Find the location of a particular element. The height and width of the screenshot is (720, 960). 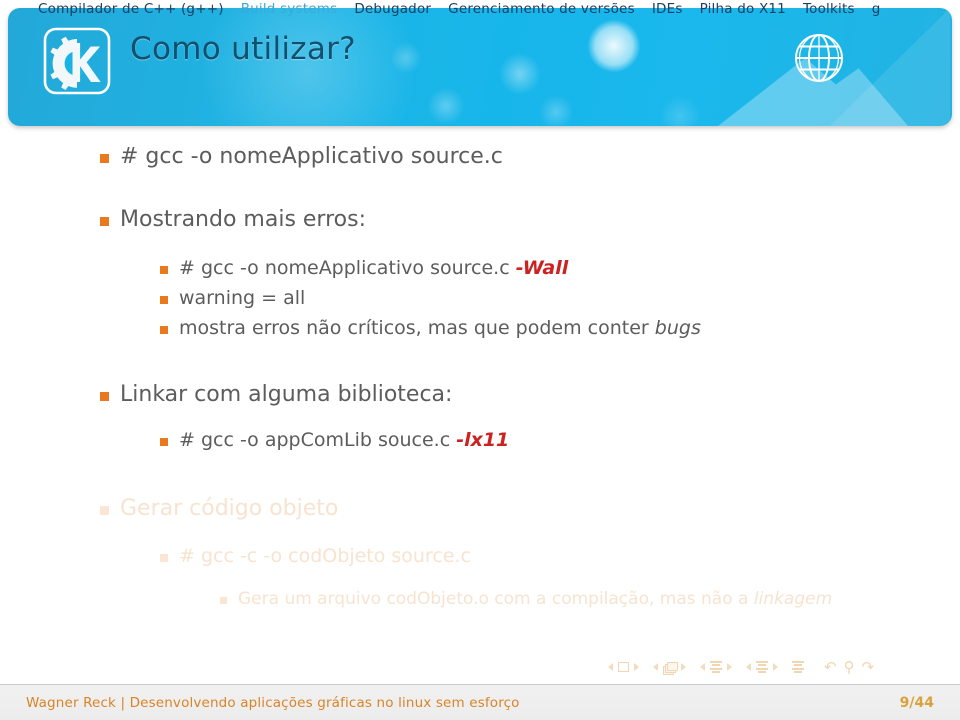

prev-frame-icon is located at coordinates (655, 667).